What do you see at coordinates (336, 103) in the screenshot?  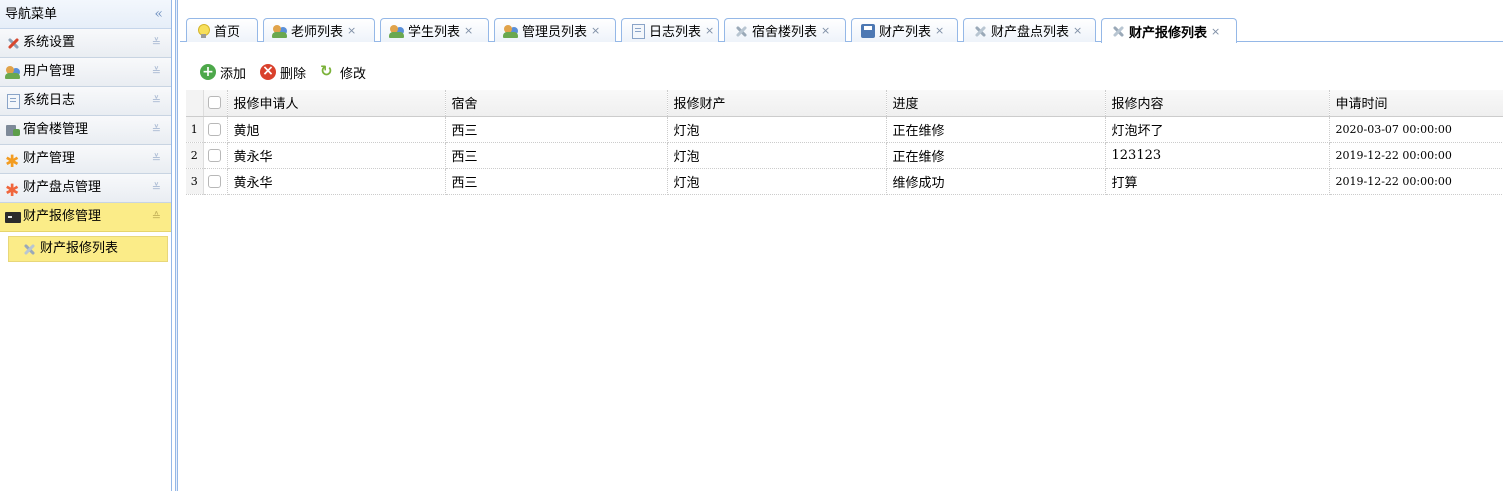 I see `column-header-applicant: 报修申请人` at bounding box center [336, 103].